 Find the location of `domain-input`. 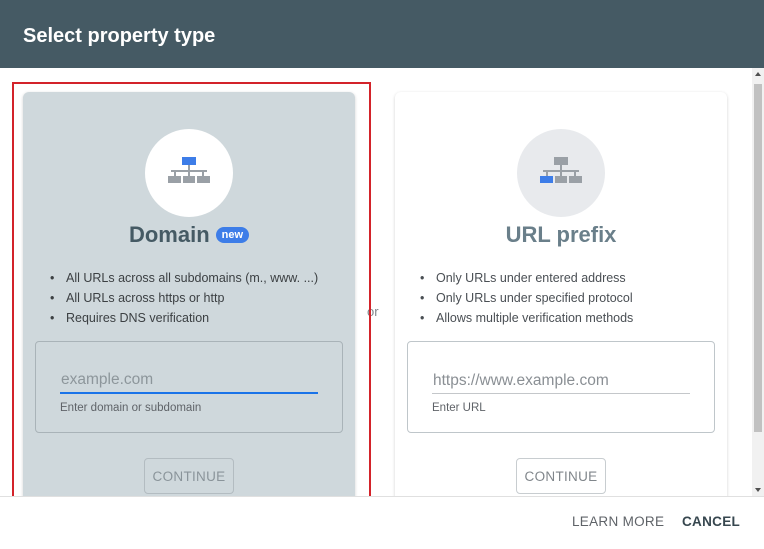

domain-input is located at coordinates (189, 381).